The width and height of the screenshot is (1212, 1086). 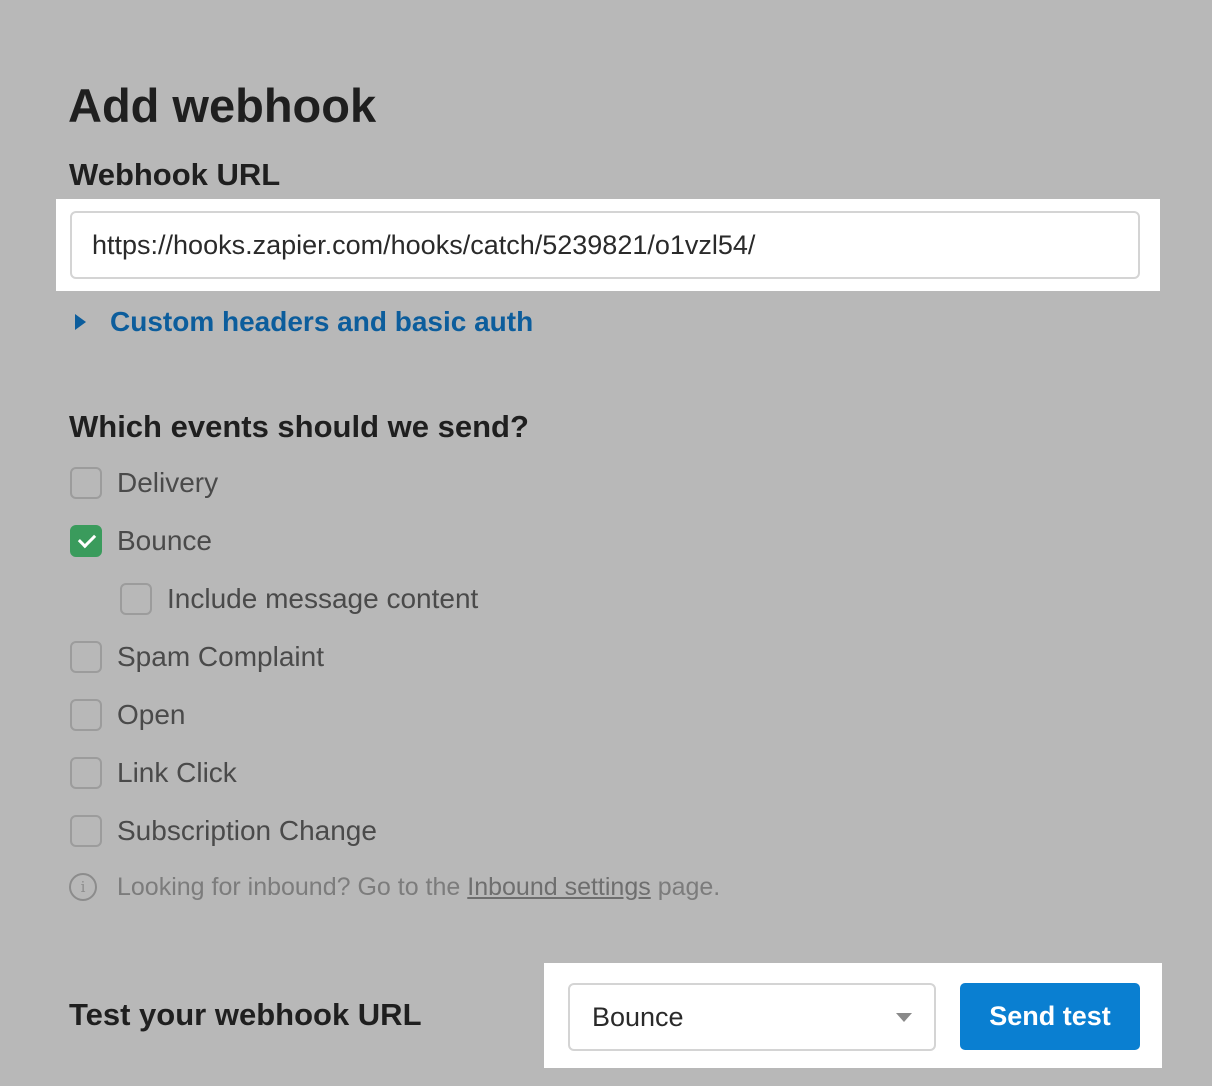 What do you see at coordinates (292, 886) in the screenshot?
I see `inbound-note-prefix: Looking for inbound? Go to the` at bounding box center [292, 886].